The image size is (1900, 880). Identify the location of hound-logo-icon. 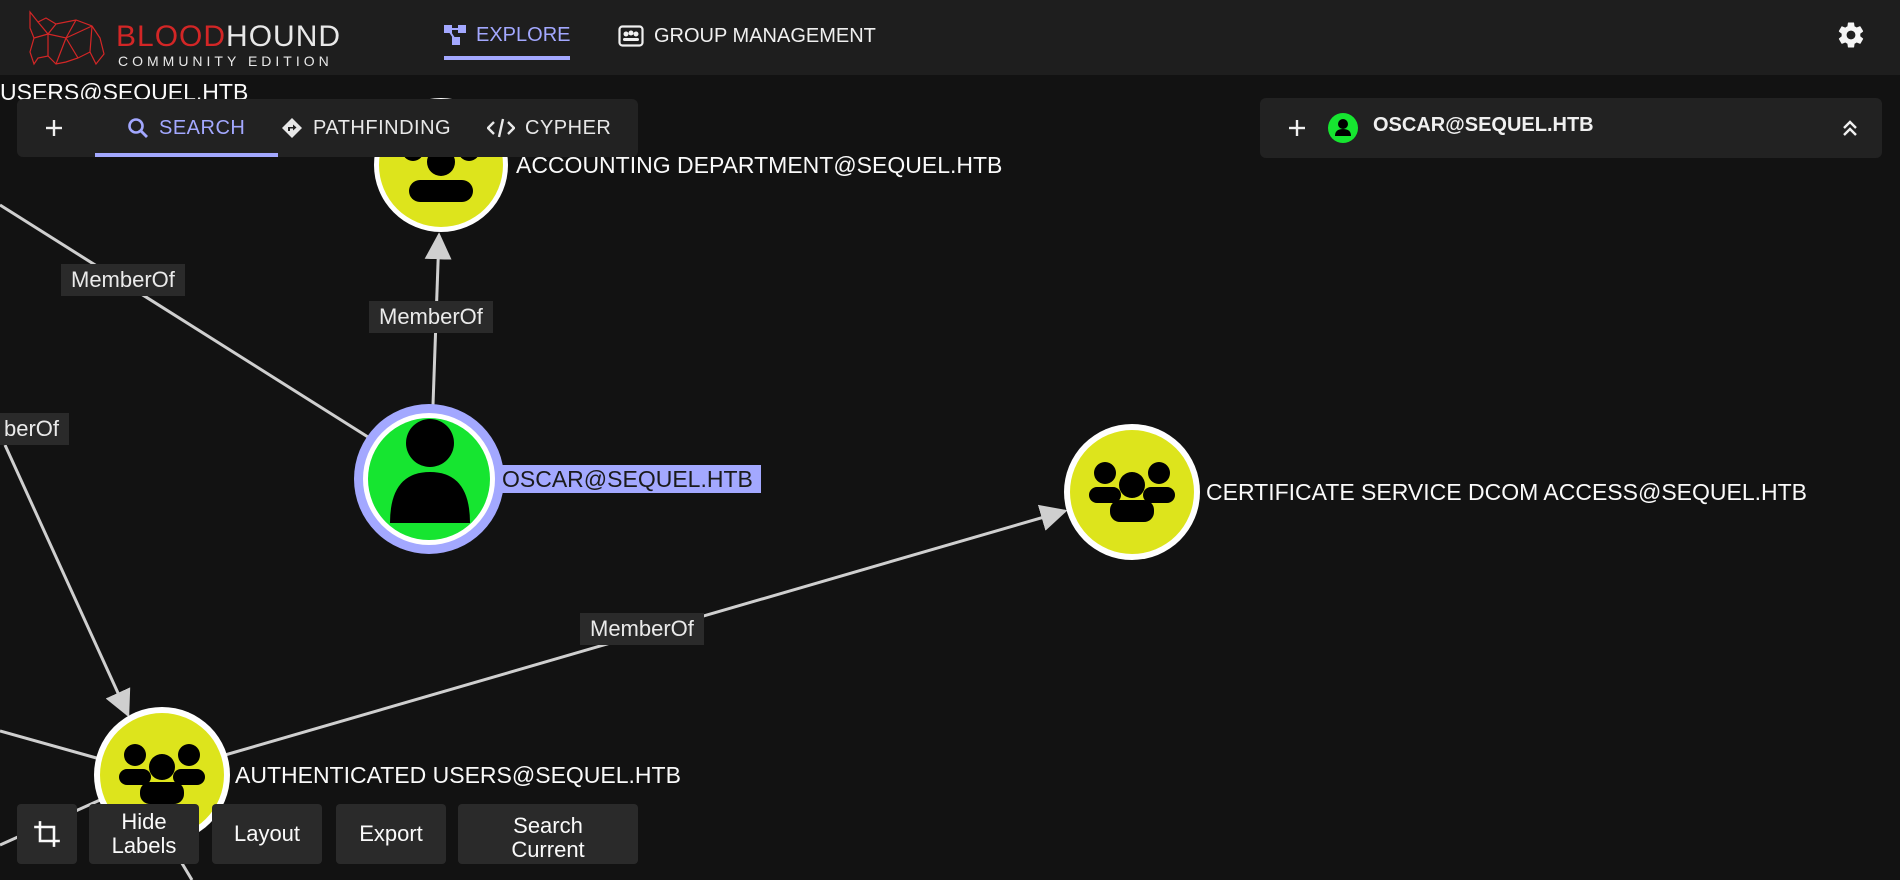
(67, 38).